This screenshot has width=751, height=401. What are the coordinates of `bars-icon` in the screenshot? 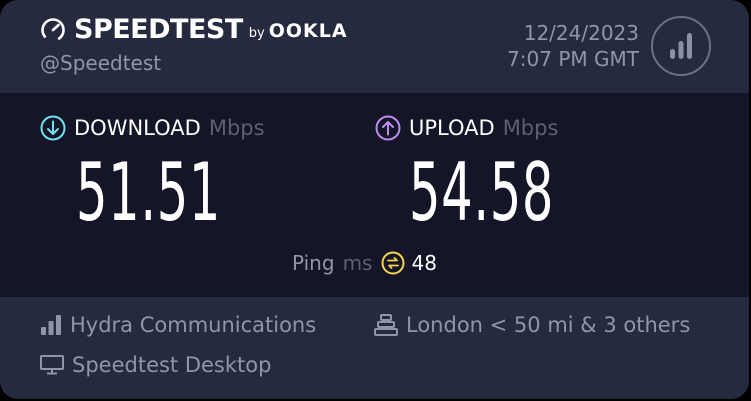 It's located at (681, 46).